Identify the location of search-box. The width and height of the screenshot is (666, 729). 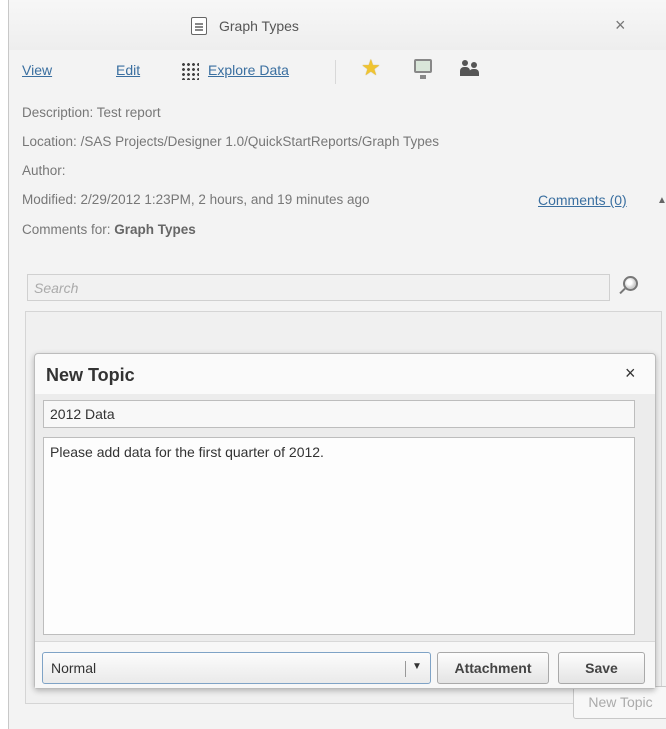
(318, 287).